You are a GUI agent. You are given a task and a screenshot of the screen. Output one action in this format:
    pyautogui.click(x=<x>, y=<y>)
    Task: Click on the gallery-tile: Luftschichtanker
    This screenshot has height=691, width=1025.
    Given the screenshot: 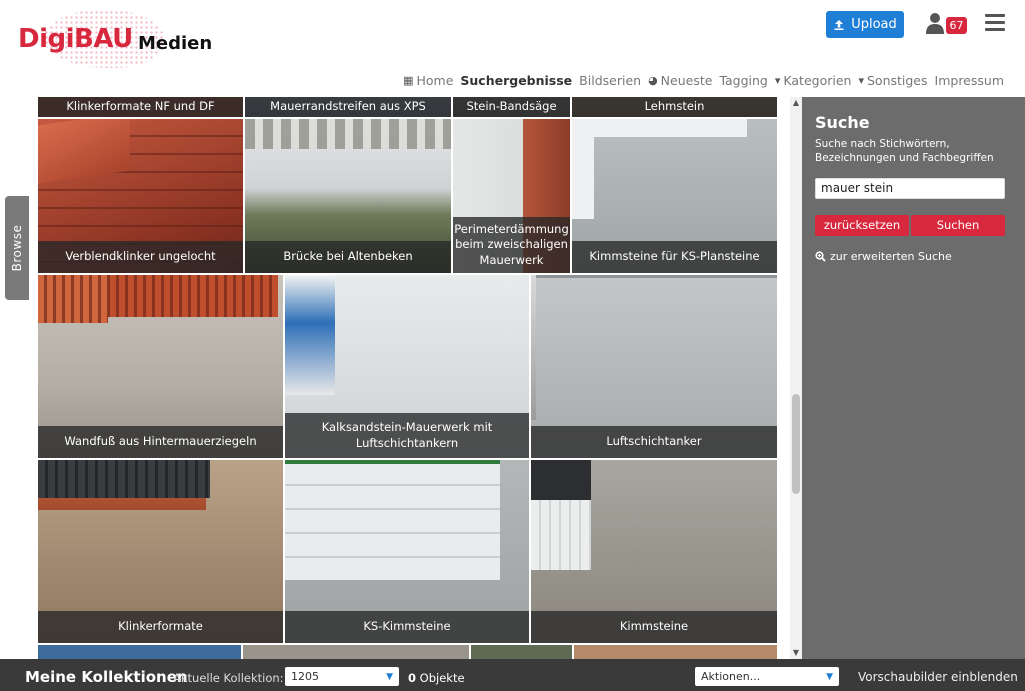 What is the action you would take?
    pyautogui.click(x=654, y=366)
    